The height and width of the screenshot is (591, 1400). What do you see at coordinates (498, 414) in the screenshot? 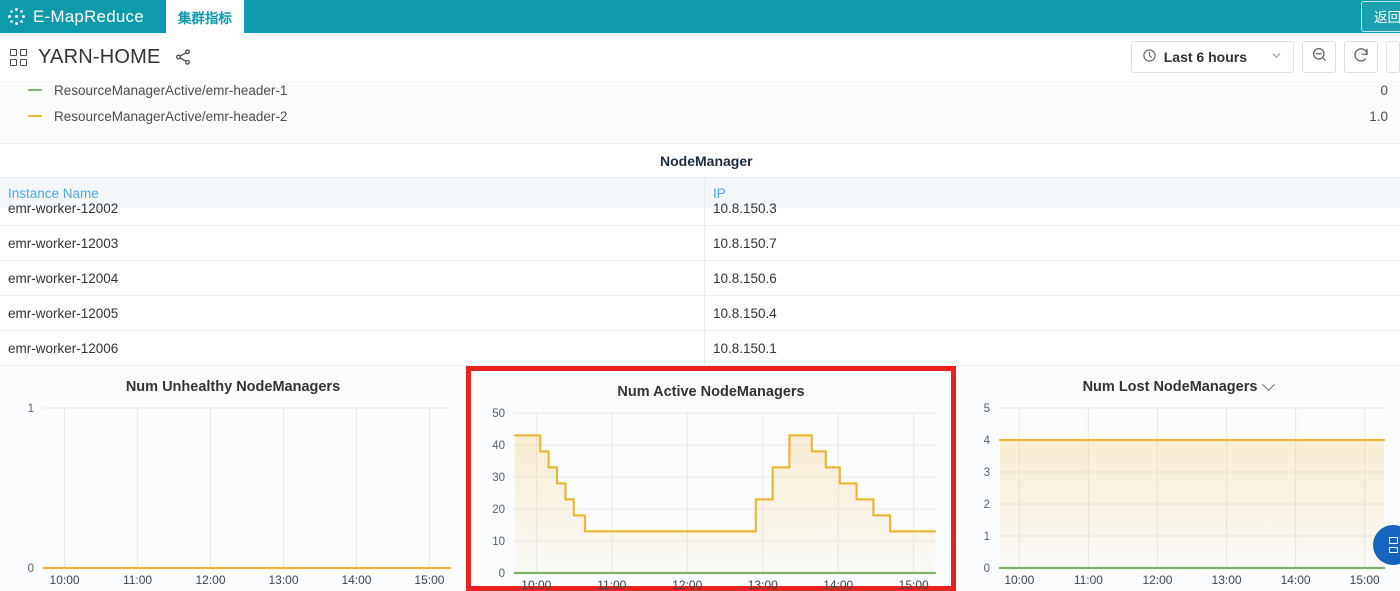
I see `svg-text: 50` at bounding box center [498, 414].